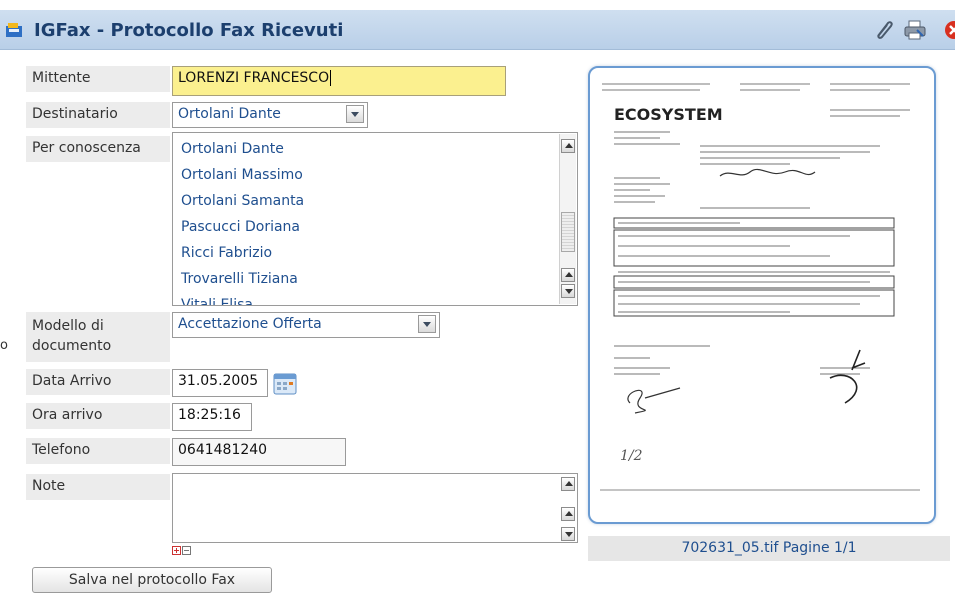  I want to click on note-textarea, so click(375, 508).